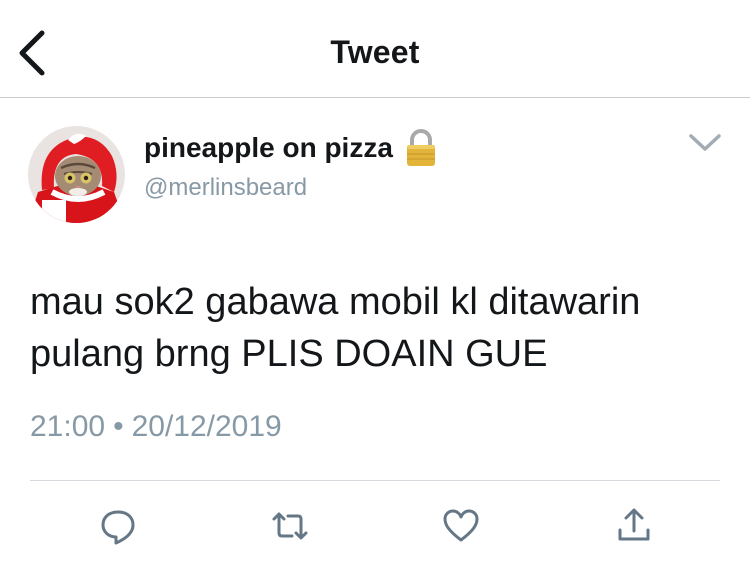  I want to click on tweet-date: 20/12/2019, so click(206, 426).